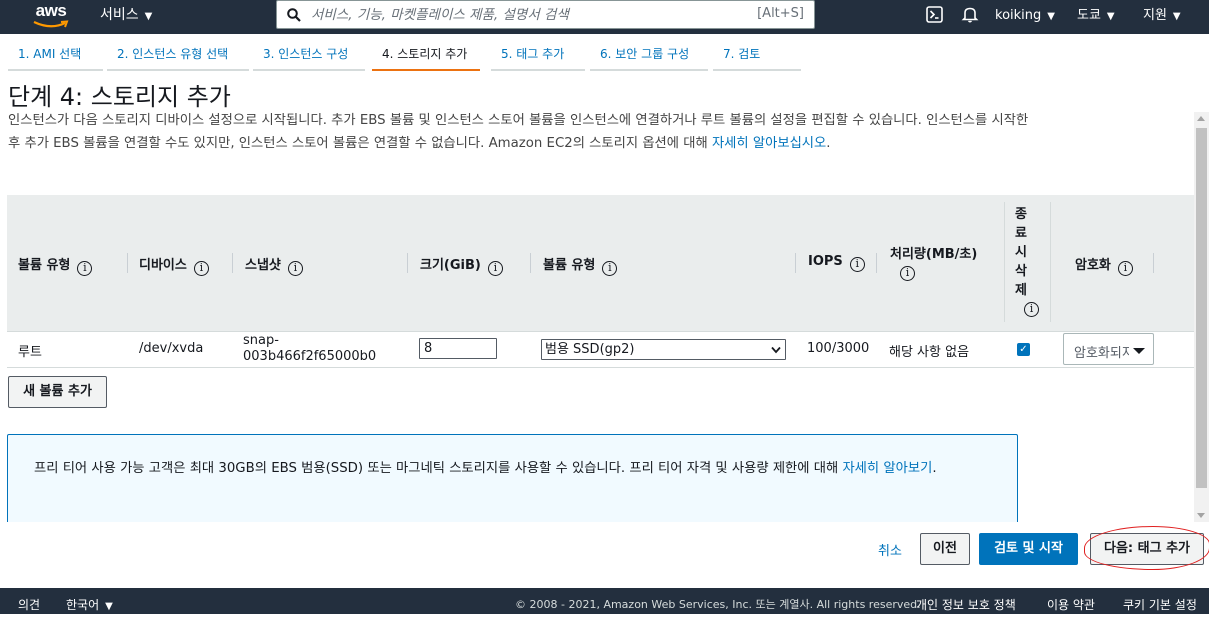 The image size is (1209, 624). I want to click on size-input, so click(458, 348).